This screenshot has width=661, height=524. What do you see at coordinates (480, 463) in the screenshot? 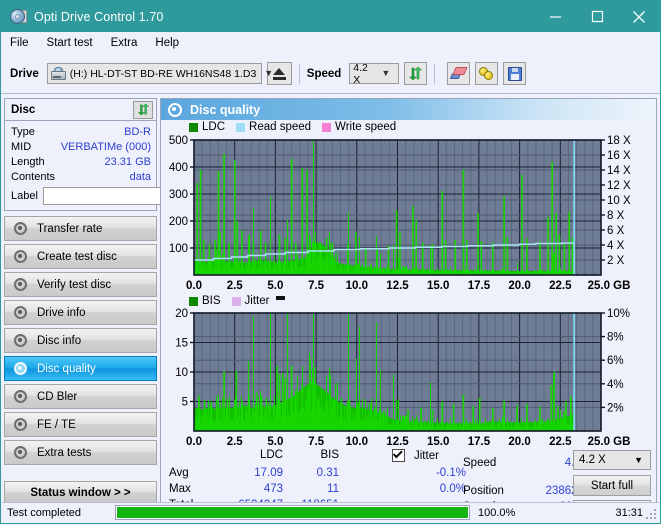
I see `speed-stat-label: Speed` at bounding box center [480, 463].